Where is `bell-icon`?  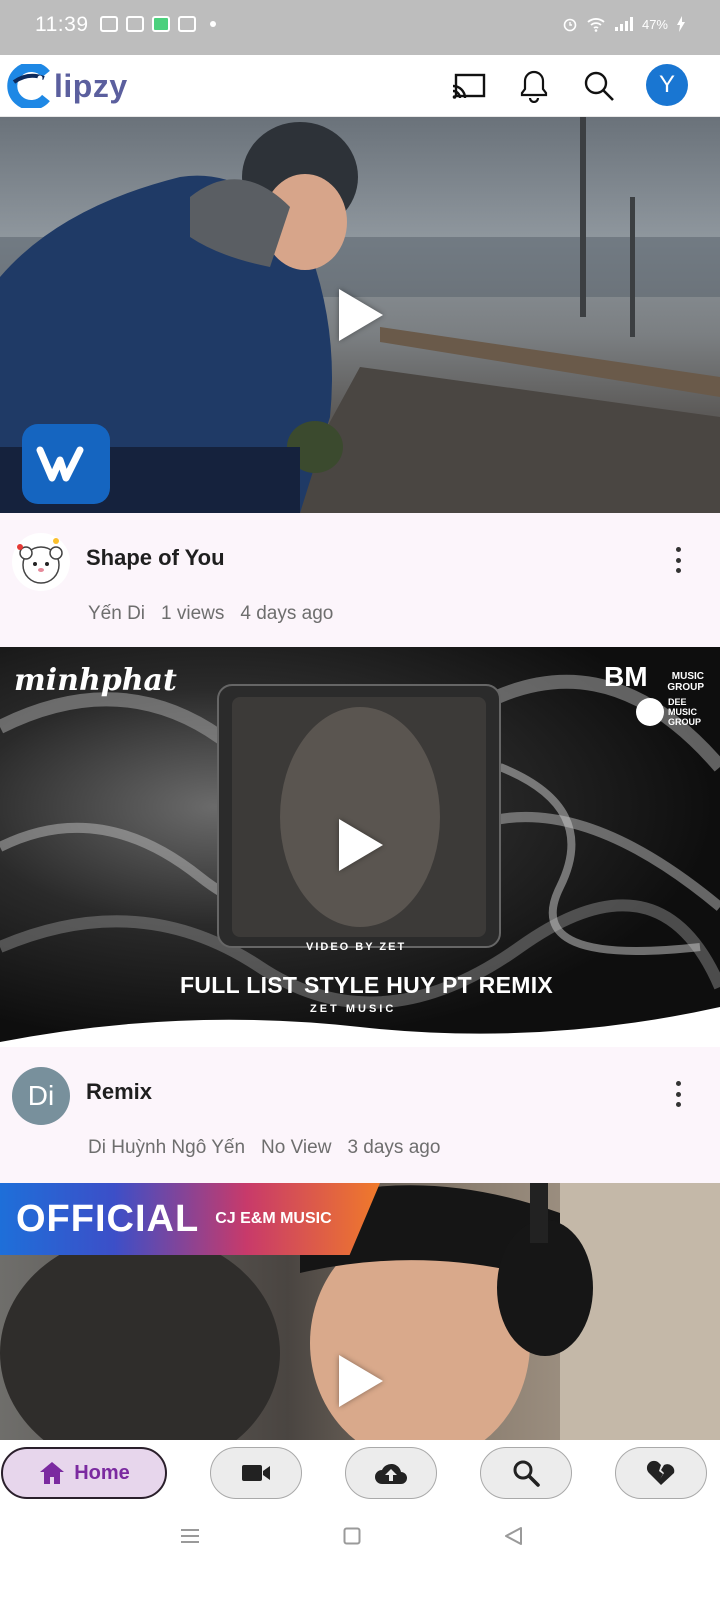
bell-icon is located at coordinates (534, 86).